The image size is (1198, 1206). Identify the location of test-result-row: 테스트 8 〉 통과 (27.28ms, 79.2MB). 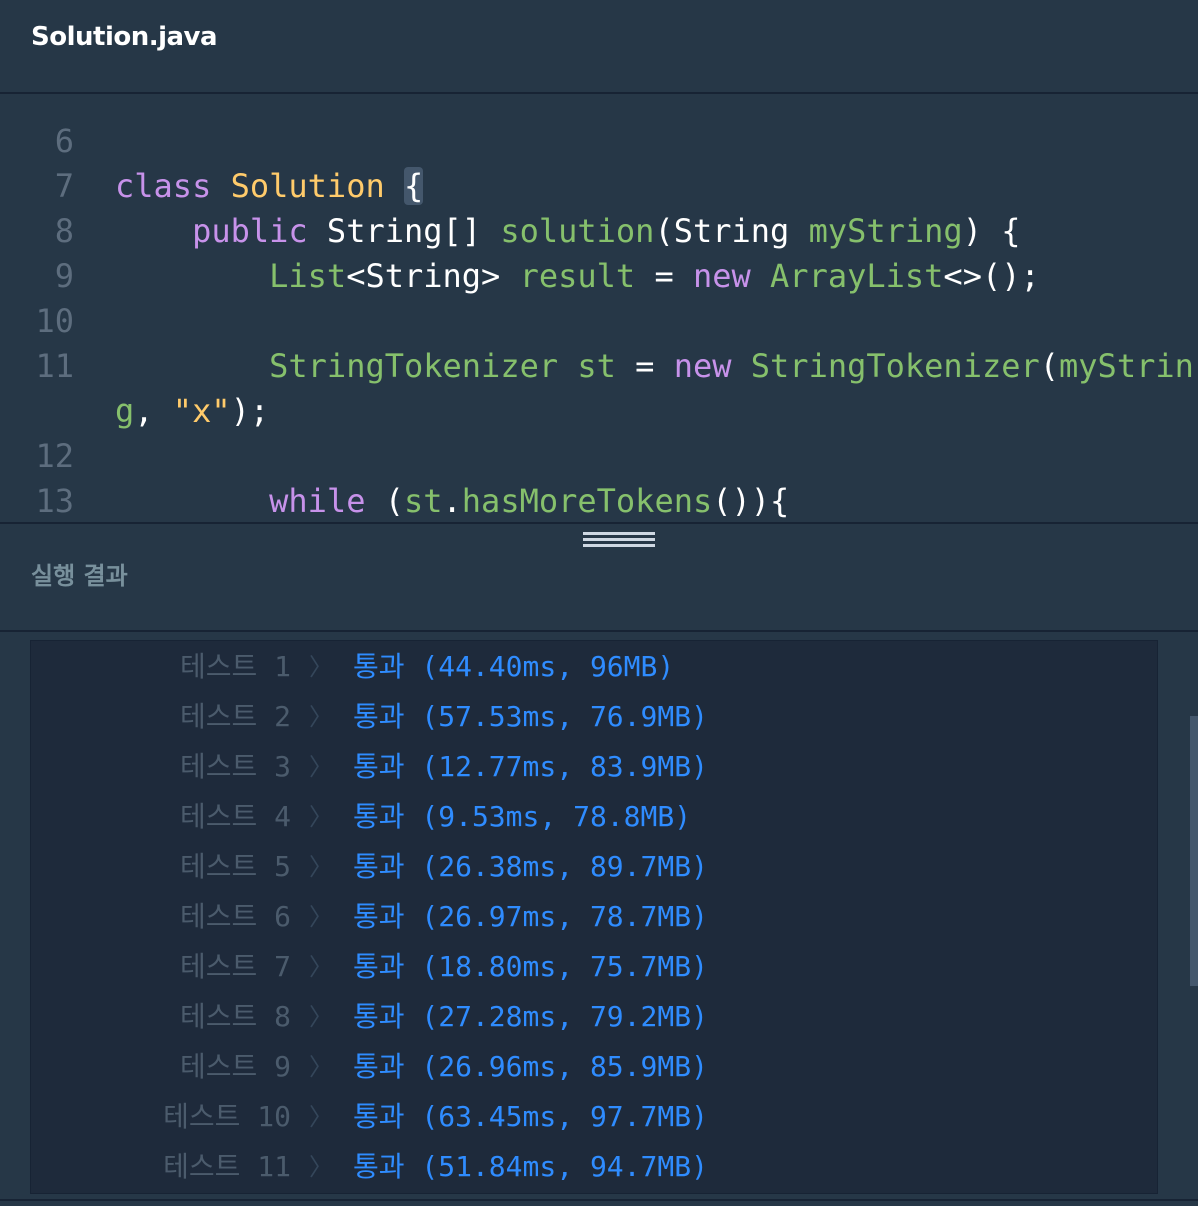
(594, 1017).